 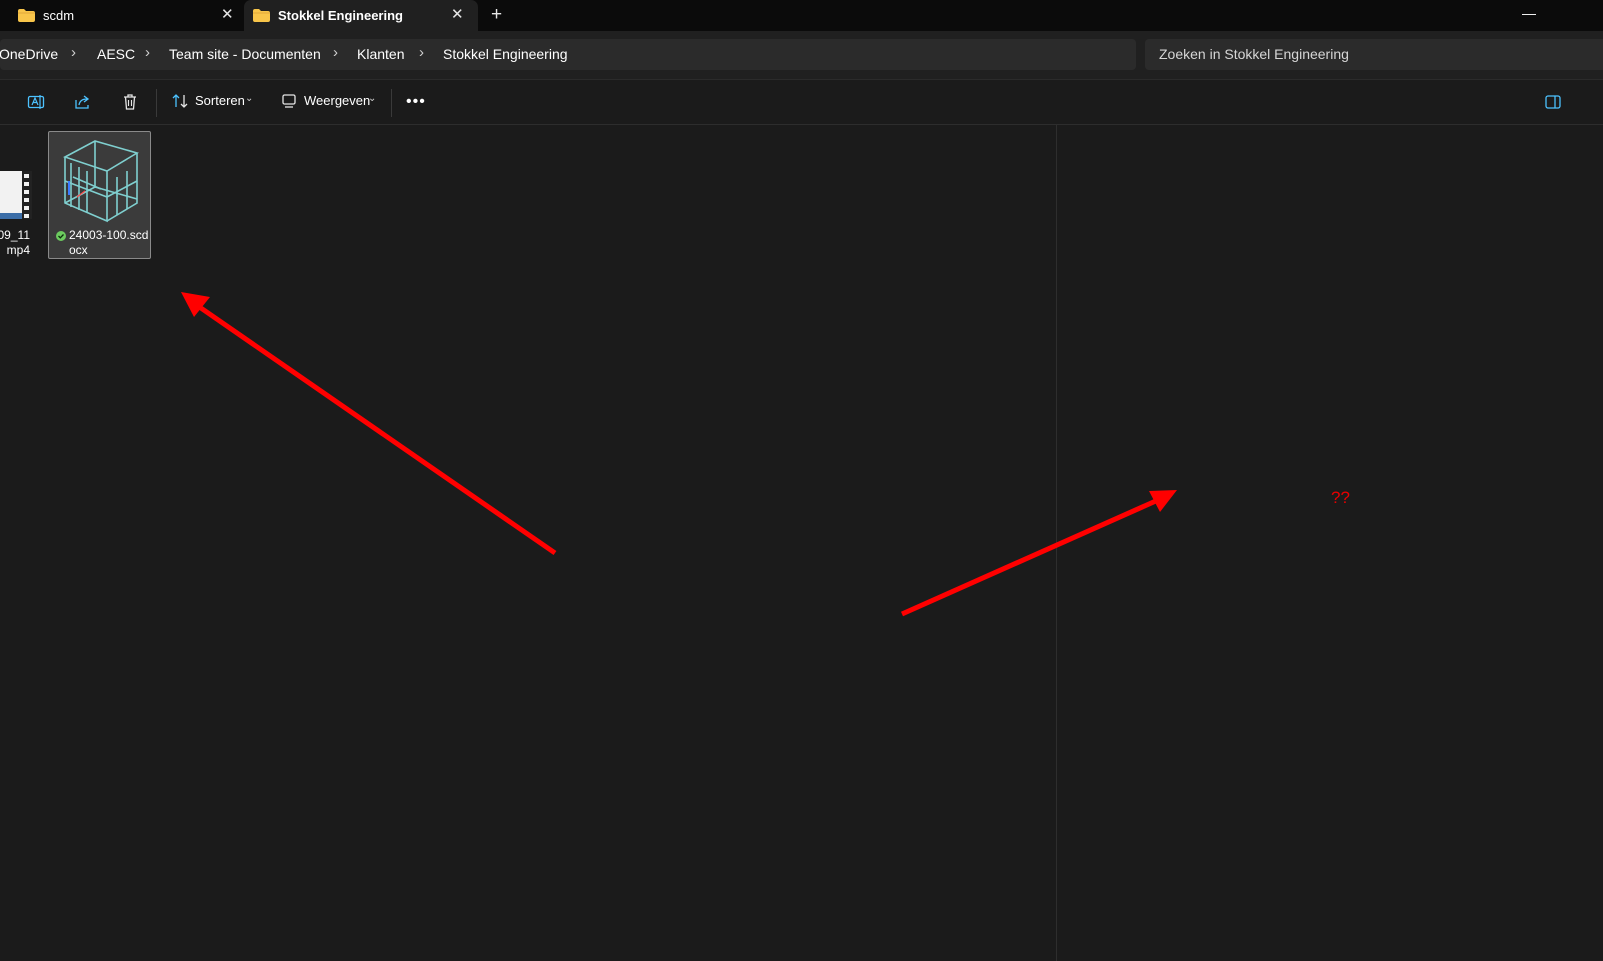 I want to click on cad-file-icon, so click(x=100, y=181).